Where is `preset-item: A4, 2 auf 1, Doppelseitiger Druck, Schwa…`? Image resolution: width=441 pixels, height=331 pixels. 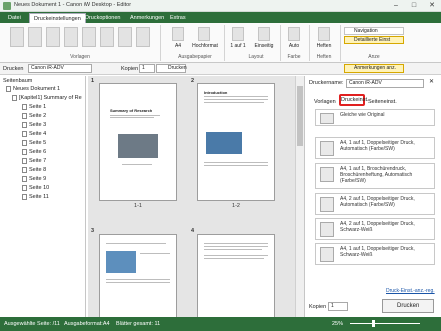
preset-item: A4, 2 auf 1, Doppelseitiger Druck, Schwa… is located at coordinates (375, 229).